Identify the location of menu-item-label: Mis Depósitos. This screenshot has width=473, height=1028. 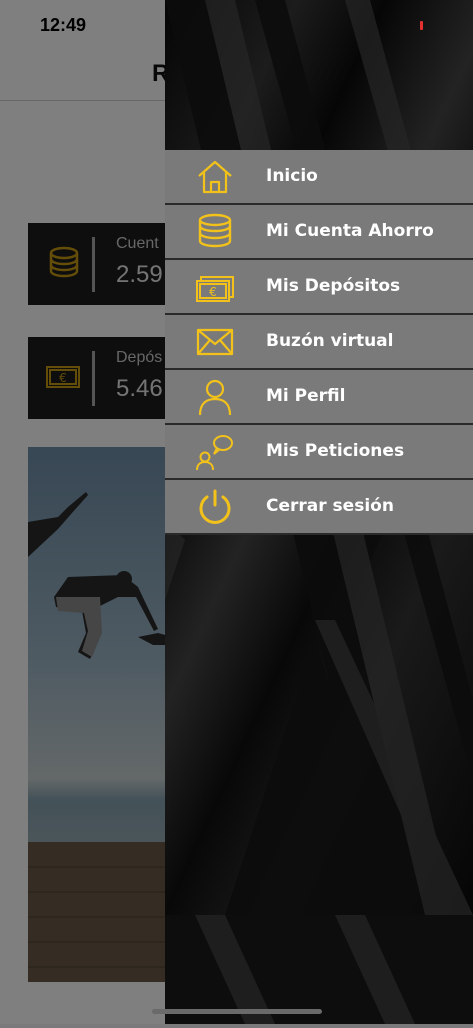
(333, 286).